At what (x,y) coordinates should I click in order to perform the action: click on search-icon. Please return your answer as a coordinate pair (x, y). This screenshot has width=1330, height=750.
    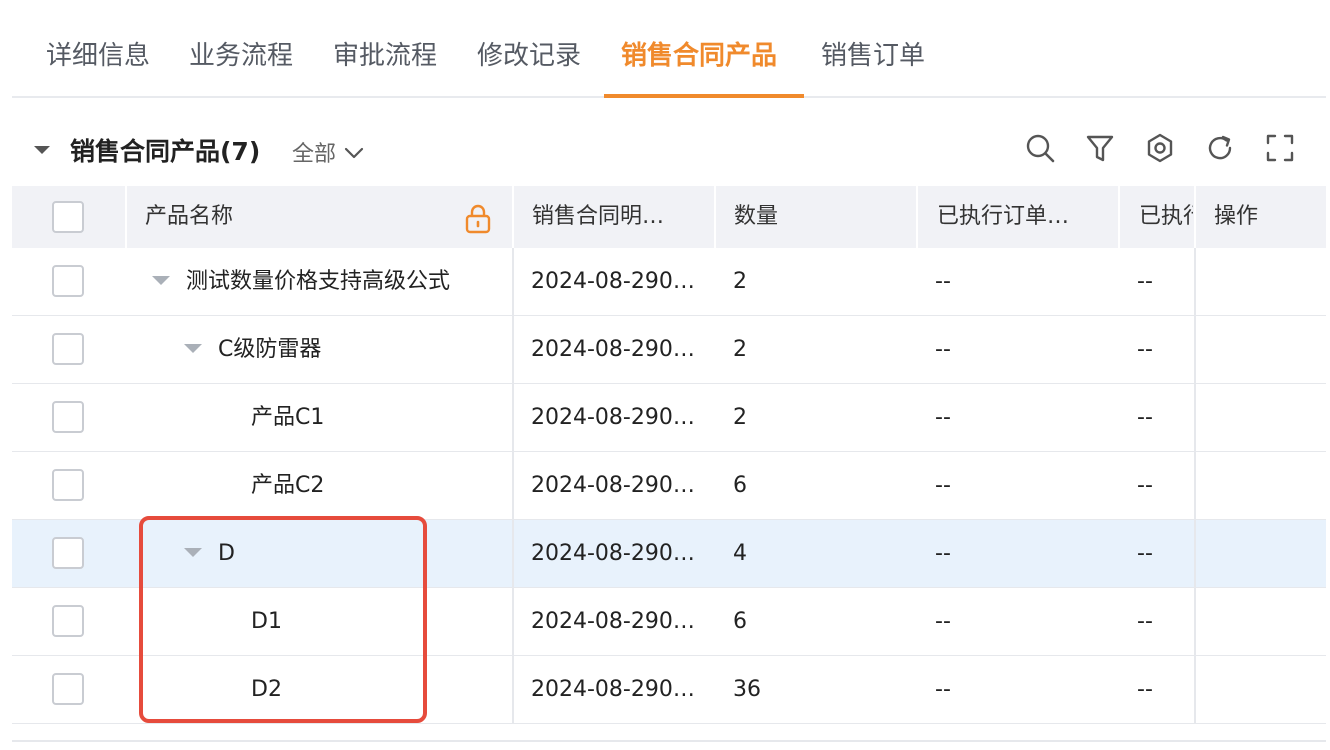
    Looking at the image, I should click on (1040, 148).